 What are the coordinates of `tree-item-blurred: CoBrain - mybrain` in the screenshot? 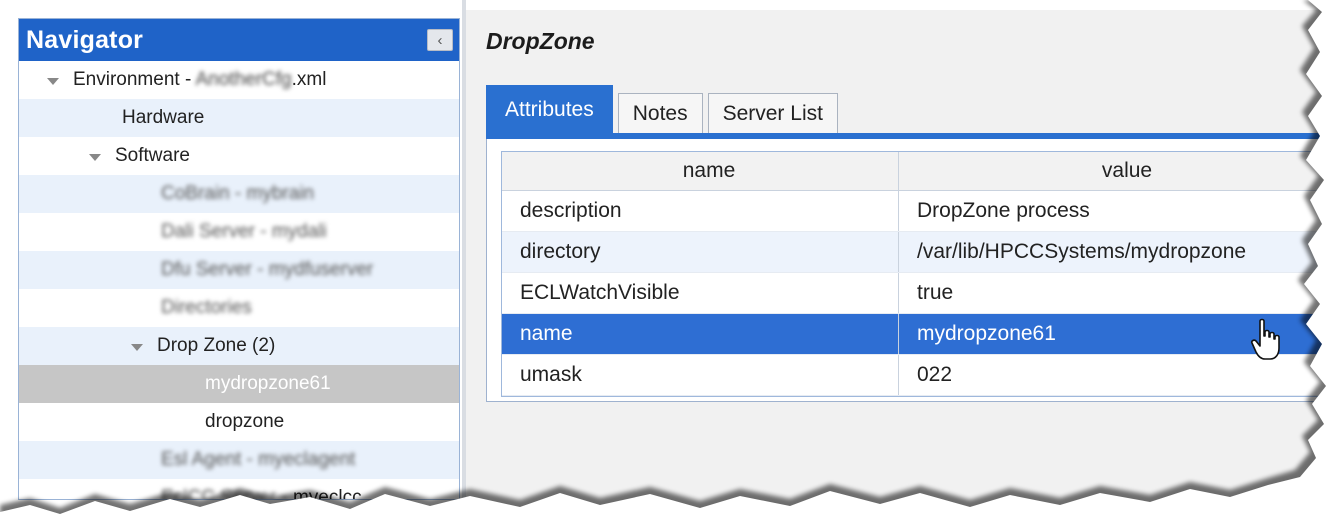 It's located at (239, 194).